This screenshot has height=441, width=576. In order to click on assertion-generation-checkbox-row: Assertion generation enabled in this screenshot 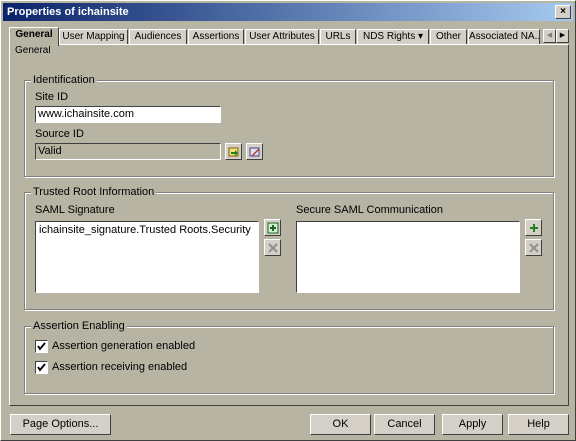, I will do `click(185, 347)`.